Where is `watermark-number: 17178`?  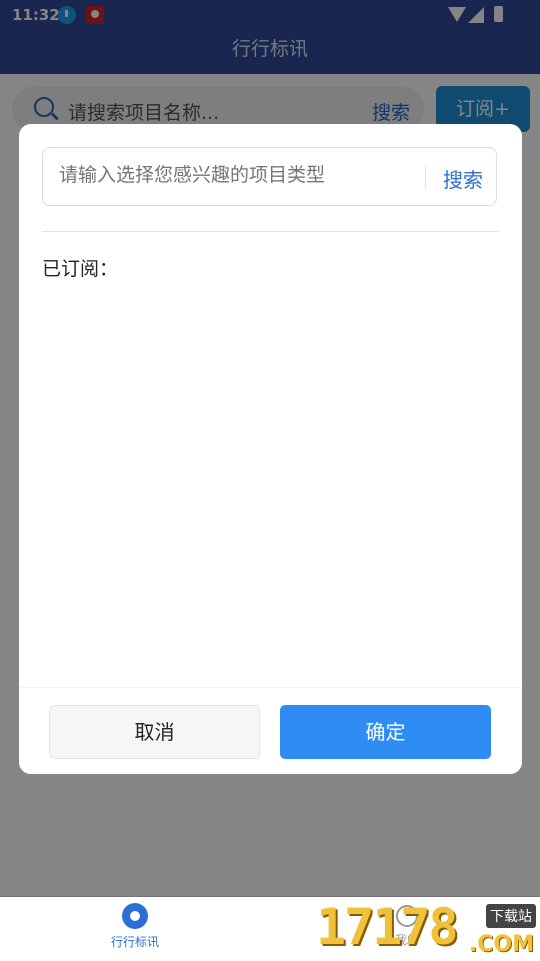 watermark-number: 17178 is located at coordinates (387, 927).